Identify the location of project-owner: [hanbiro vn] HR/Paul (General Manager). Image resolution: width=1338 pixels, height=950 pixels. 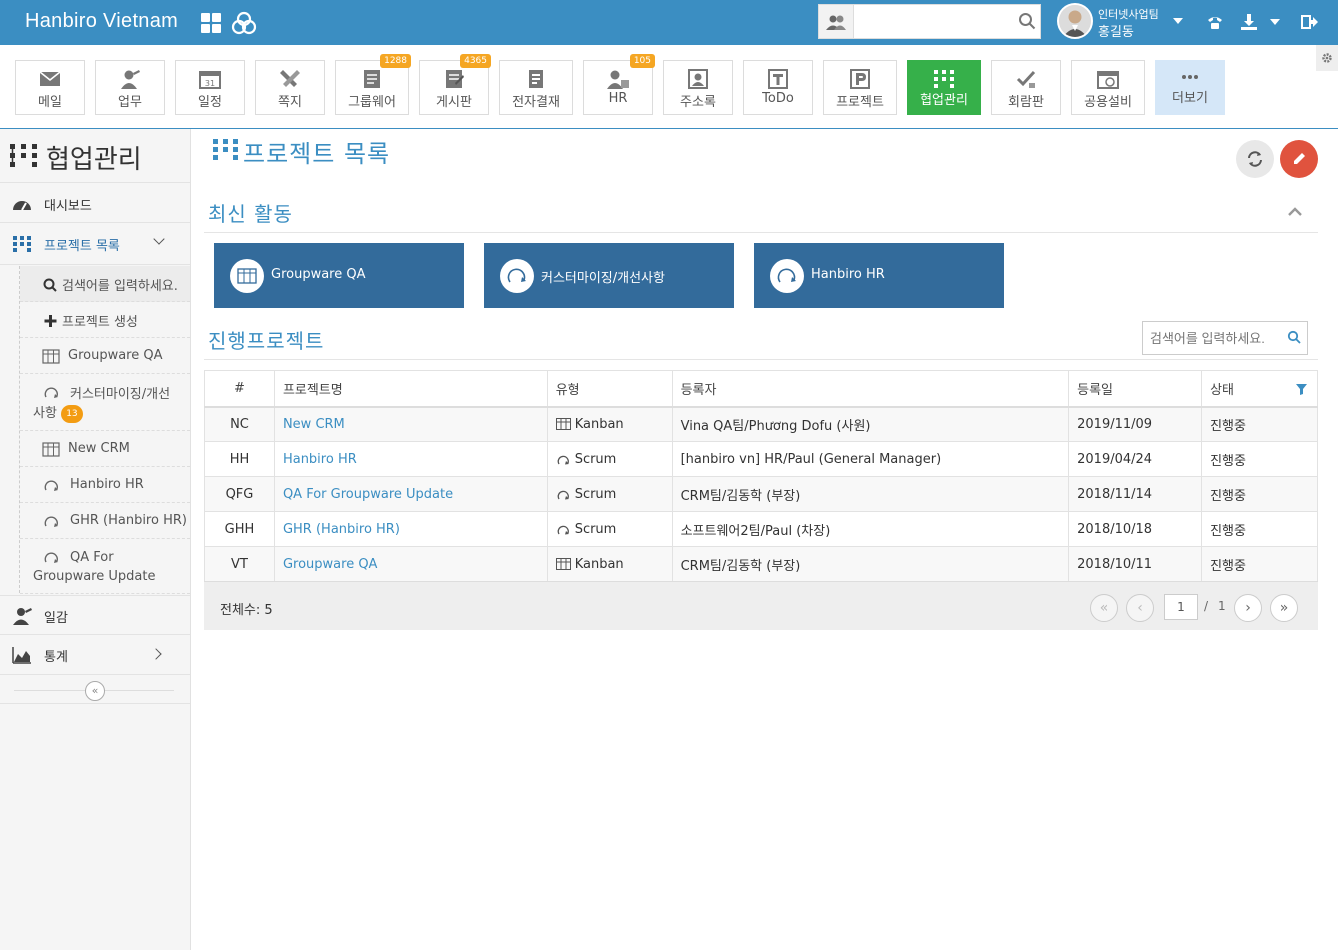
(870, 459).